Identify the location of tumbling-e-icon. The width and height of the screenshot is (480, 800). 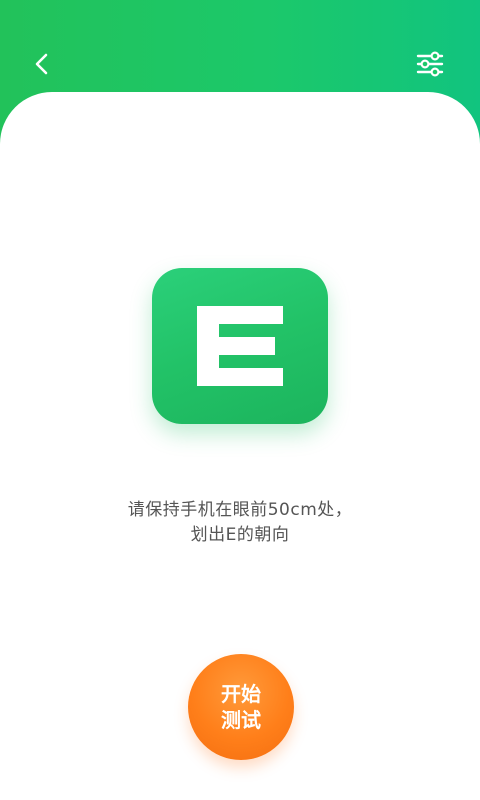
(240, 346).